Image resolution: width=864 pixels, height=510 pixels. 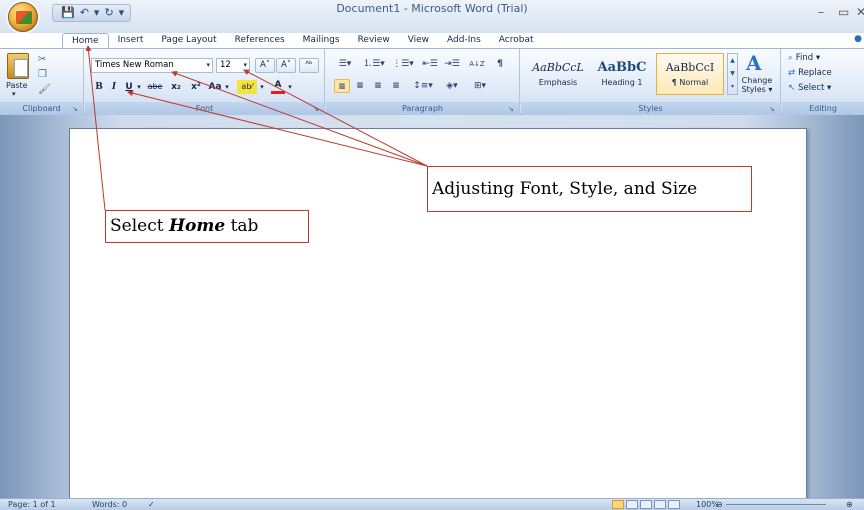 What do you see at coordinates (42, 59) in the screenshot?
I see `cut-icon: ✂` at bounding box center [42, 59].